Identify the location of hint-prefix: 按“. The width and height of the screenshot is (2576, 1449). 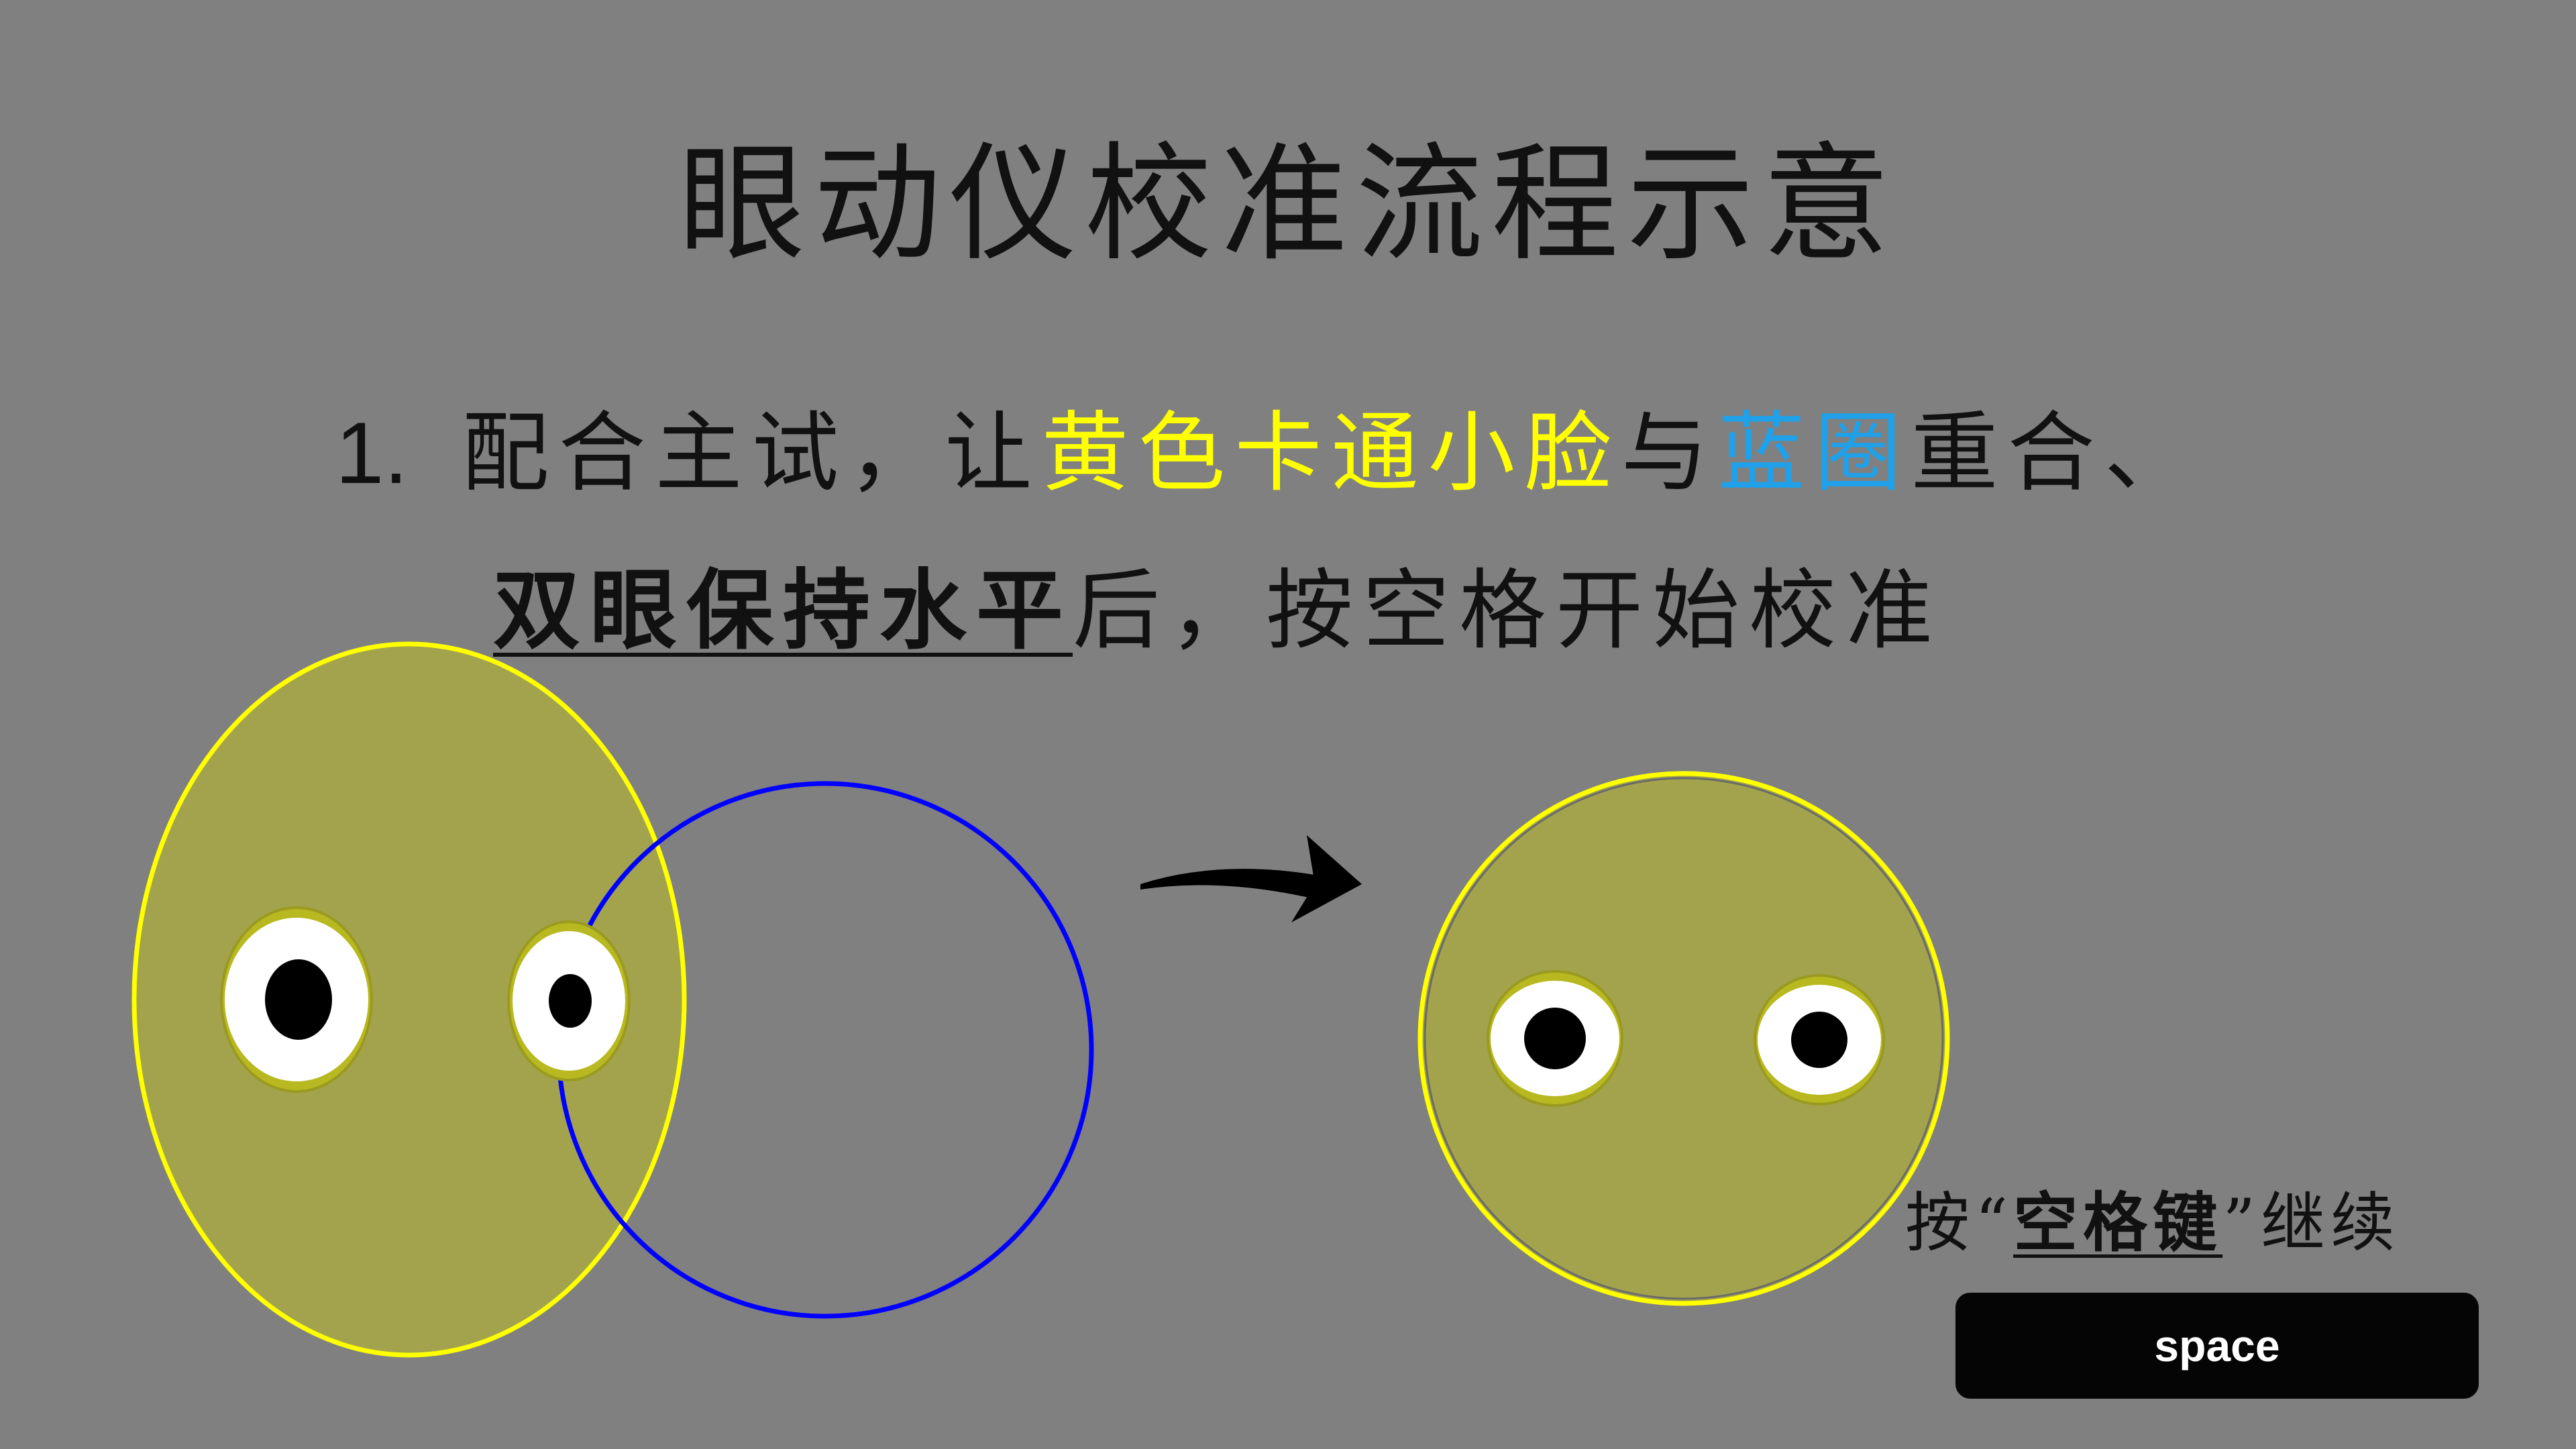
(1959, 1222).